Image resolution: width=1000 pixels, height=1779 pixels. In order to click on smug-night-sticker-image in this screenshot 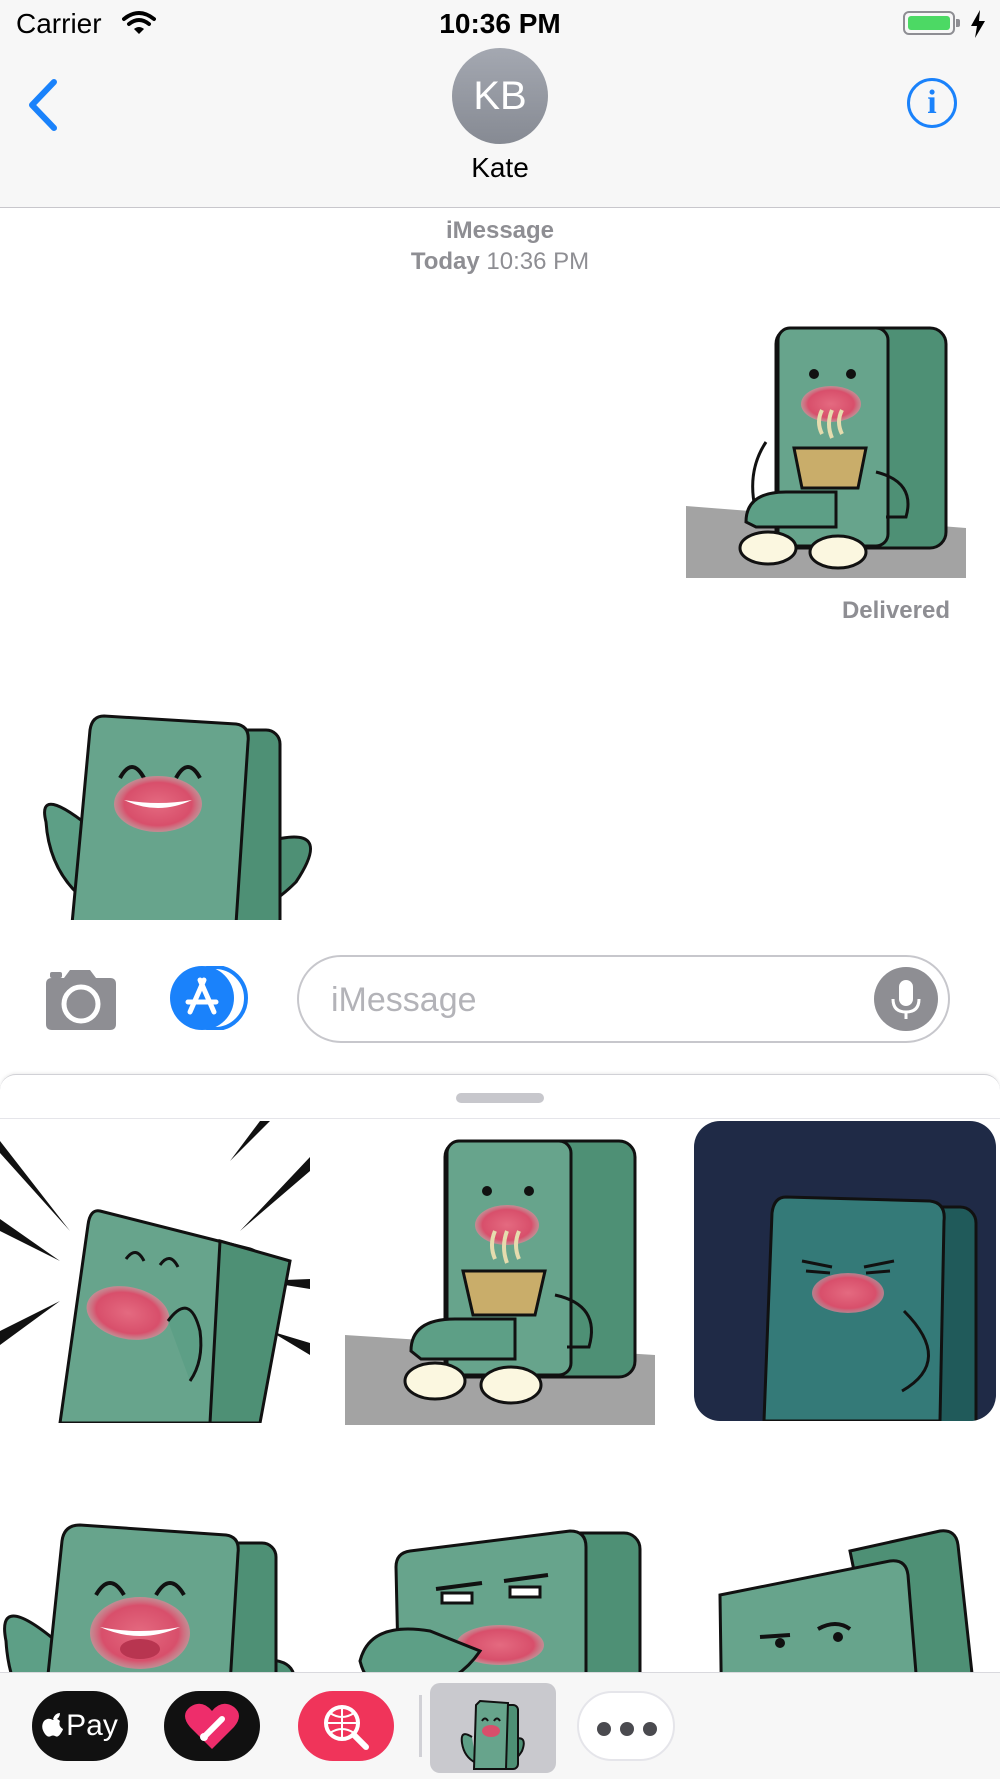, I will do `click(870, 1308)`.